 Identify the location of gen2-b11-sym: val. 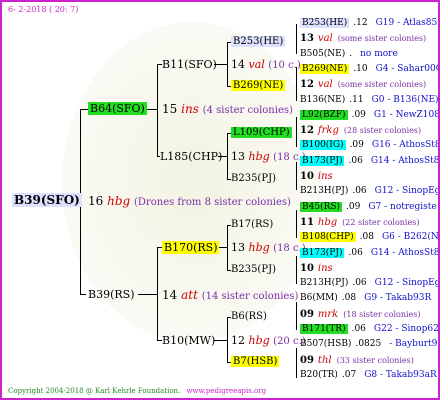
(256, 64).